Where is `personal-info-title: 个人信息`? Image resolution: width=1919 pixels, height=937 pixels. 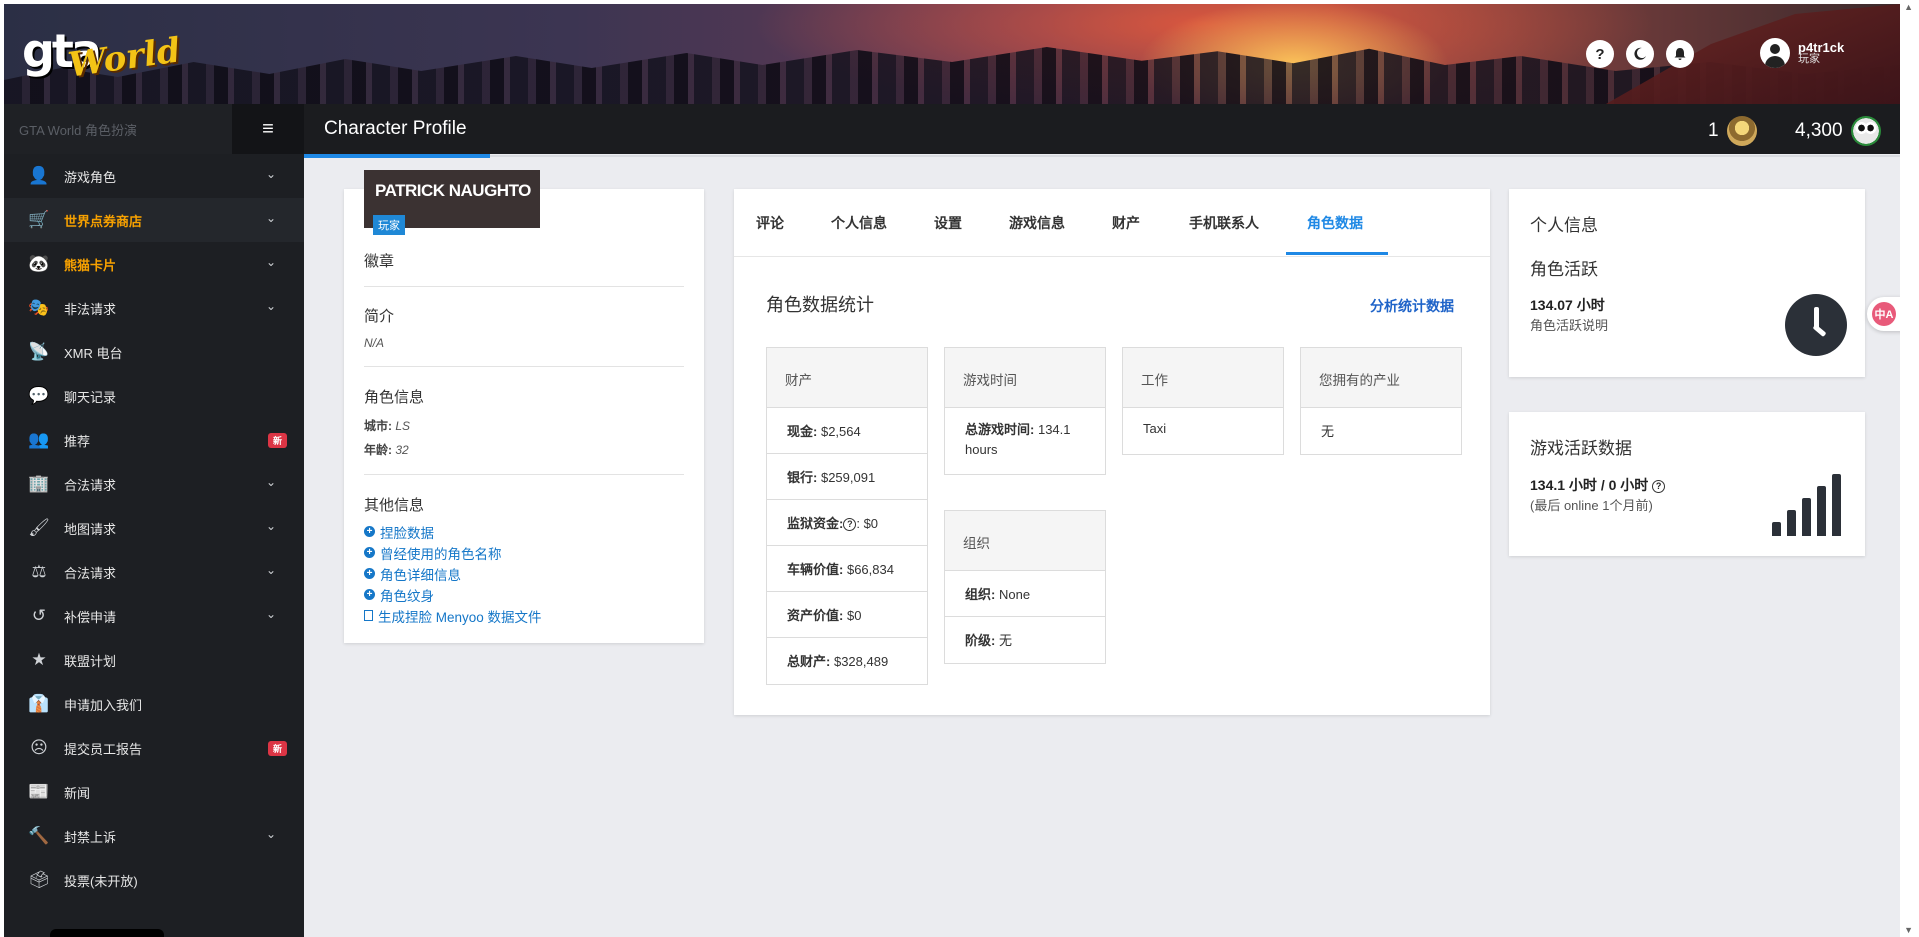 personal-info-title: 个人信息 is located at coordinates (1564, 225).